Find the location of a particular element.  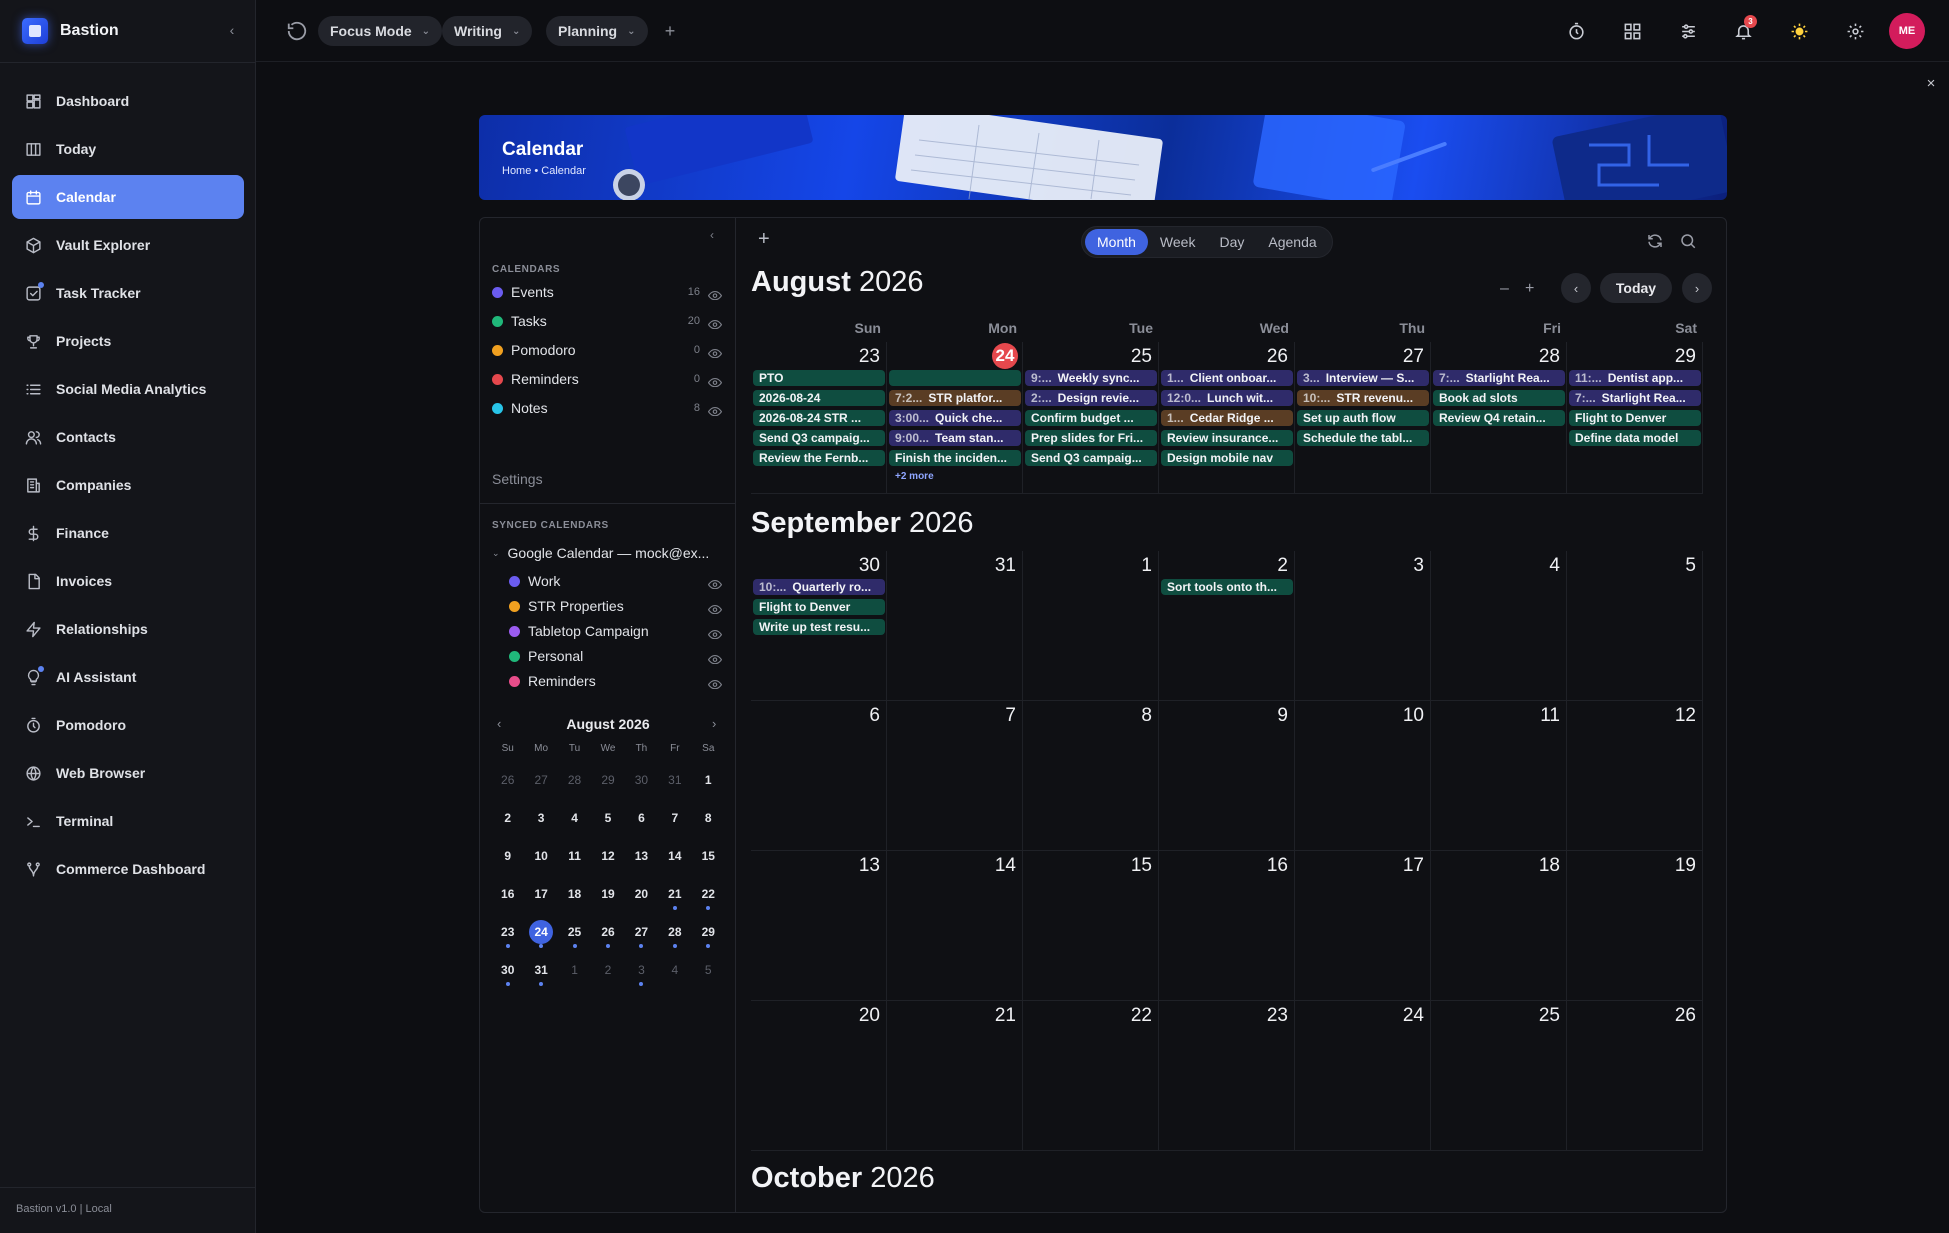

mini-day: 10 is located at coordinates (540, 856).